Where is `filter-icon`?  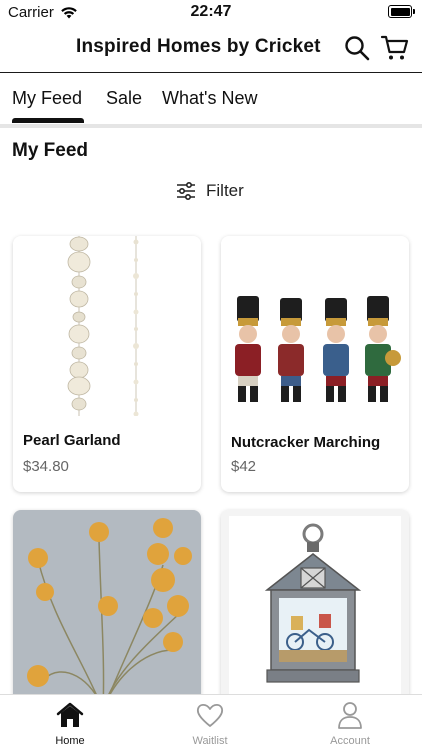
filter-icon is located at coordinates (186, 191).